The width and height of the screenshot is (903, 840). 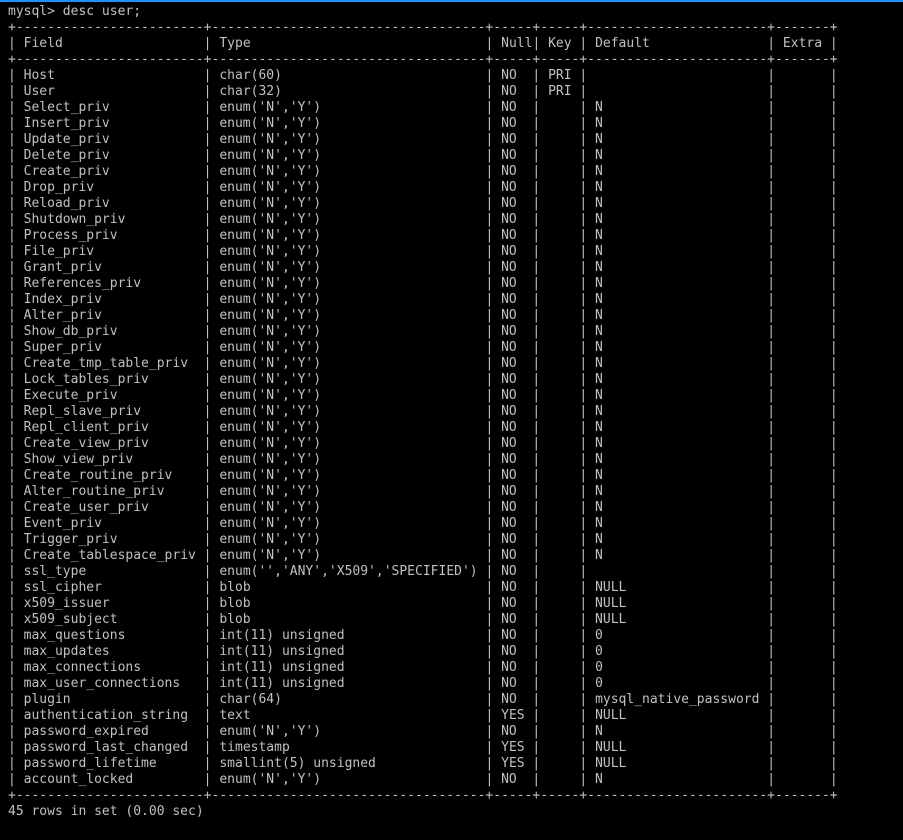 I want to click on field-cell: password_expired, so click(x=86, y=731).